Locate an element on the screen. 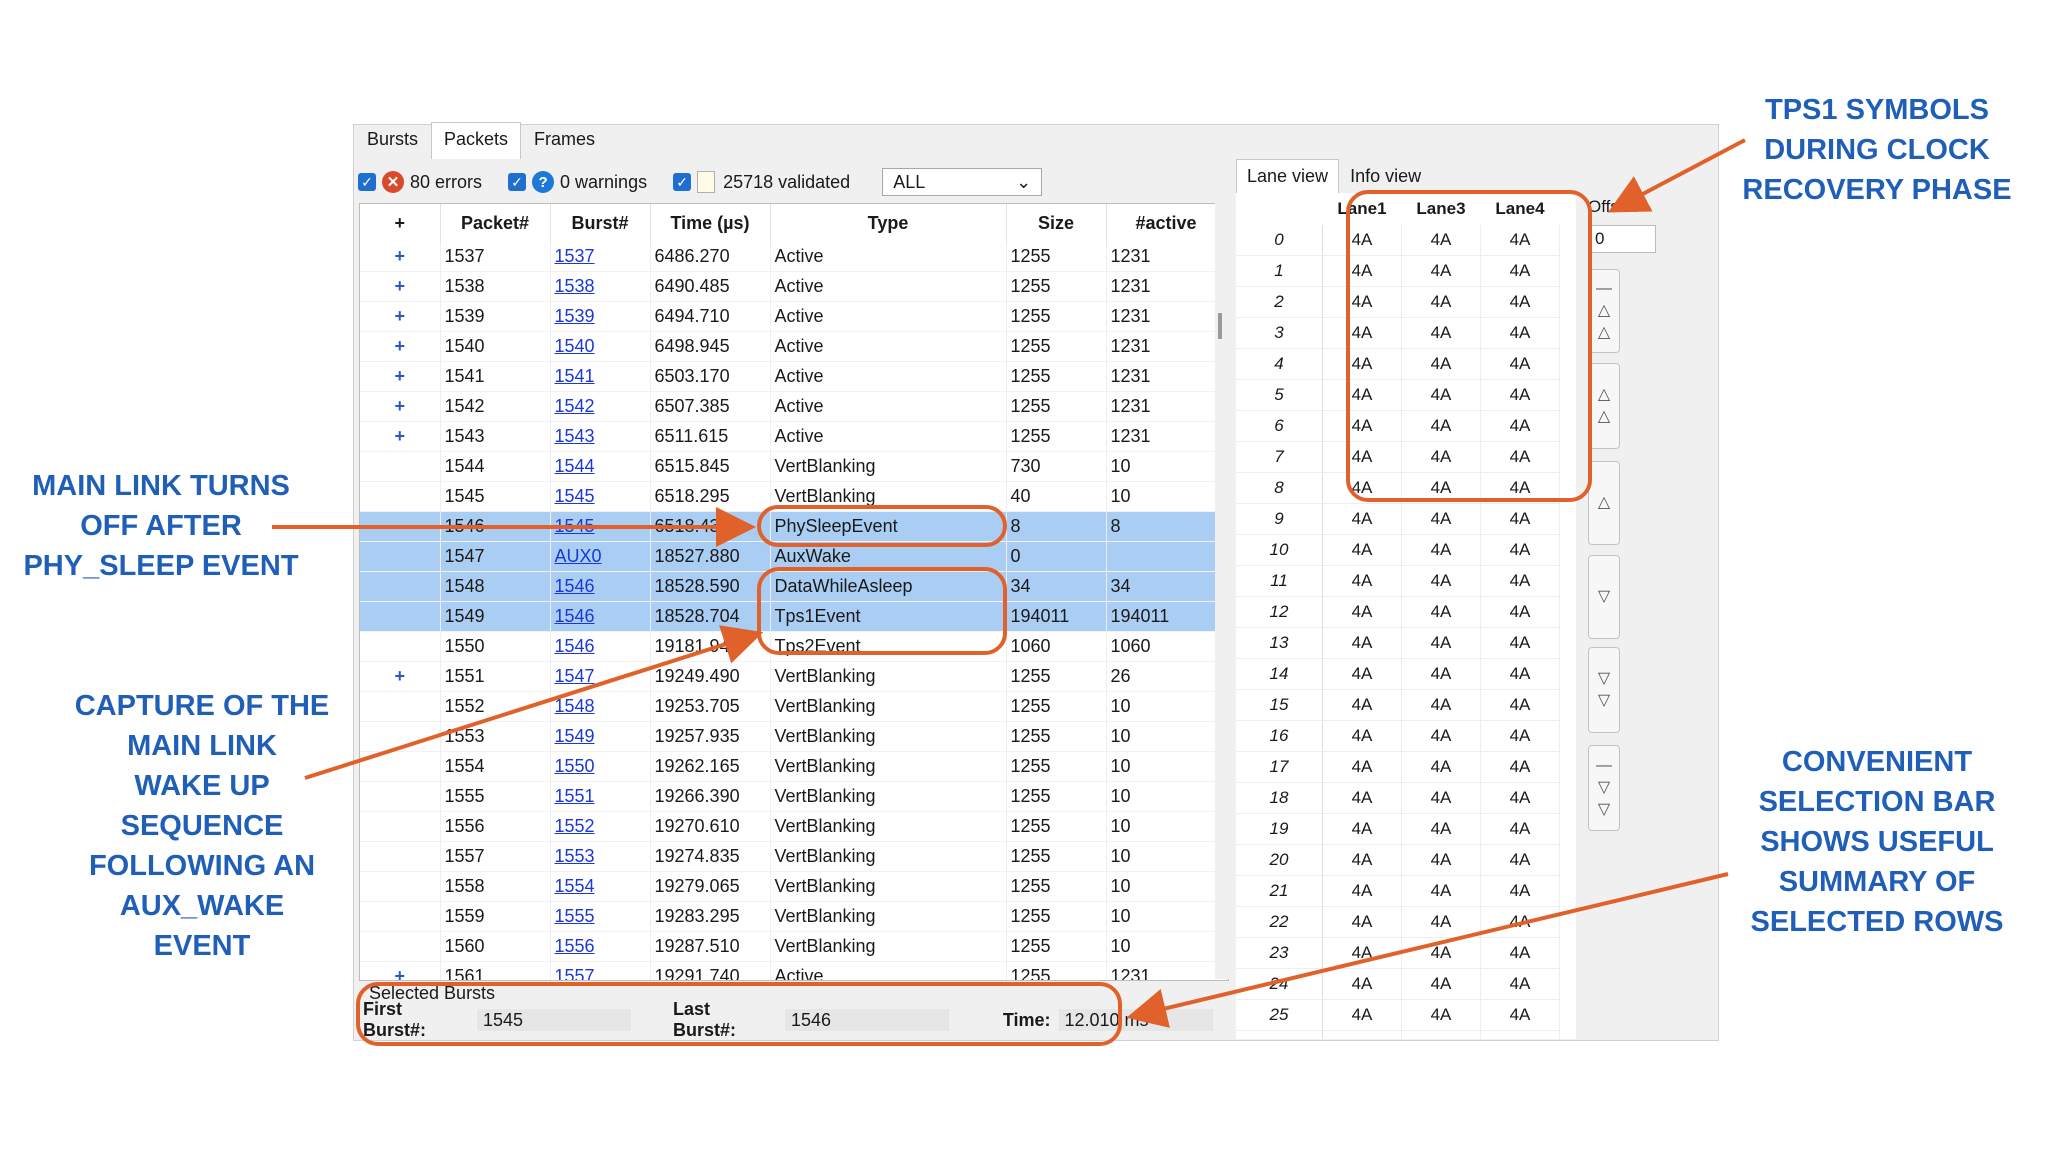 This screenshot has height=1152, width=2048. arrow-convenient is located at coordinates (1427, 950).